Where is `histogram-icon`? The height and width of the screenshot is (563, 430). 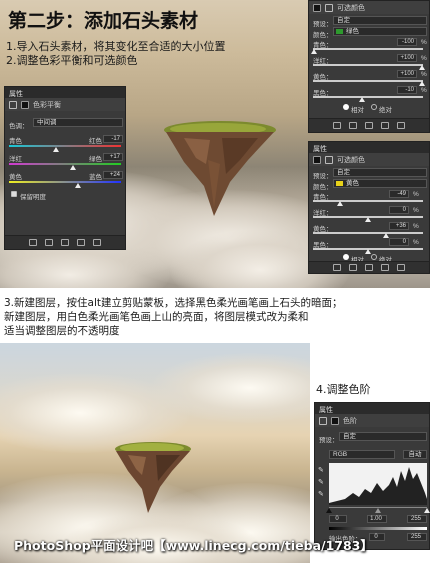
histogram-icon is located at coordinates (323, 420).